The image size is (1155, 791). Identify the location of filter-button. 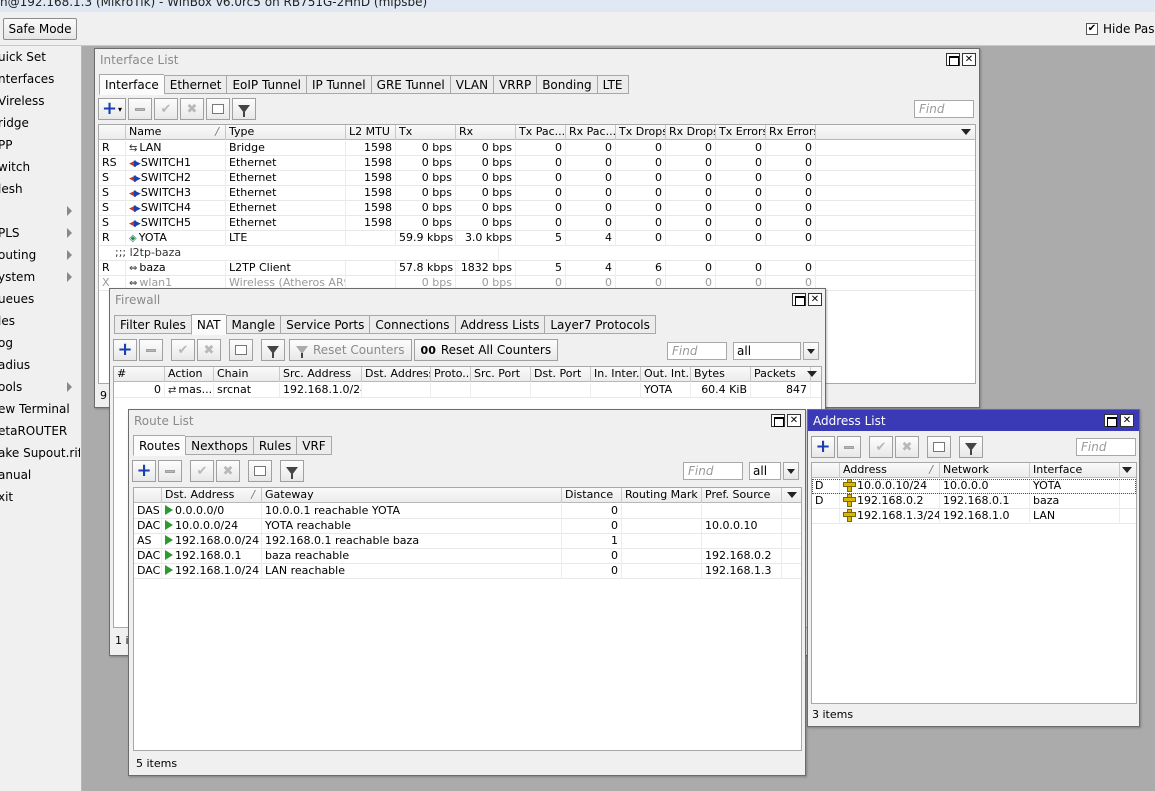
(292, 471).